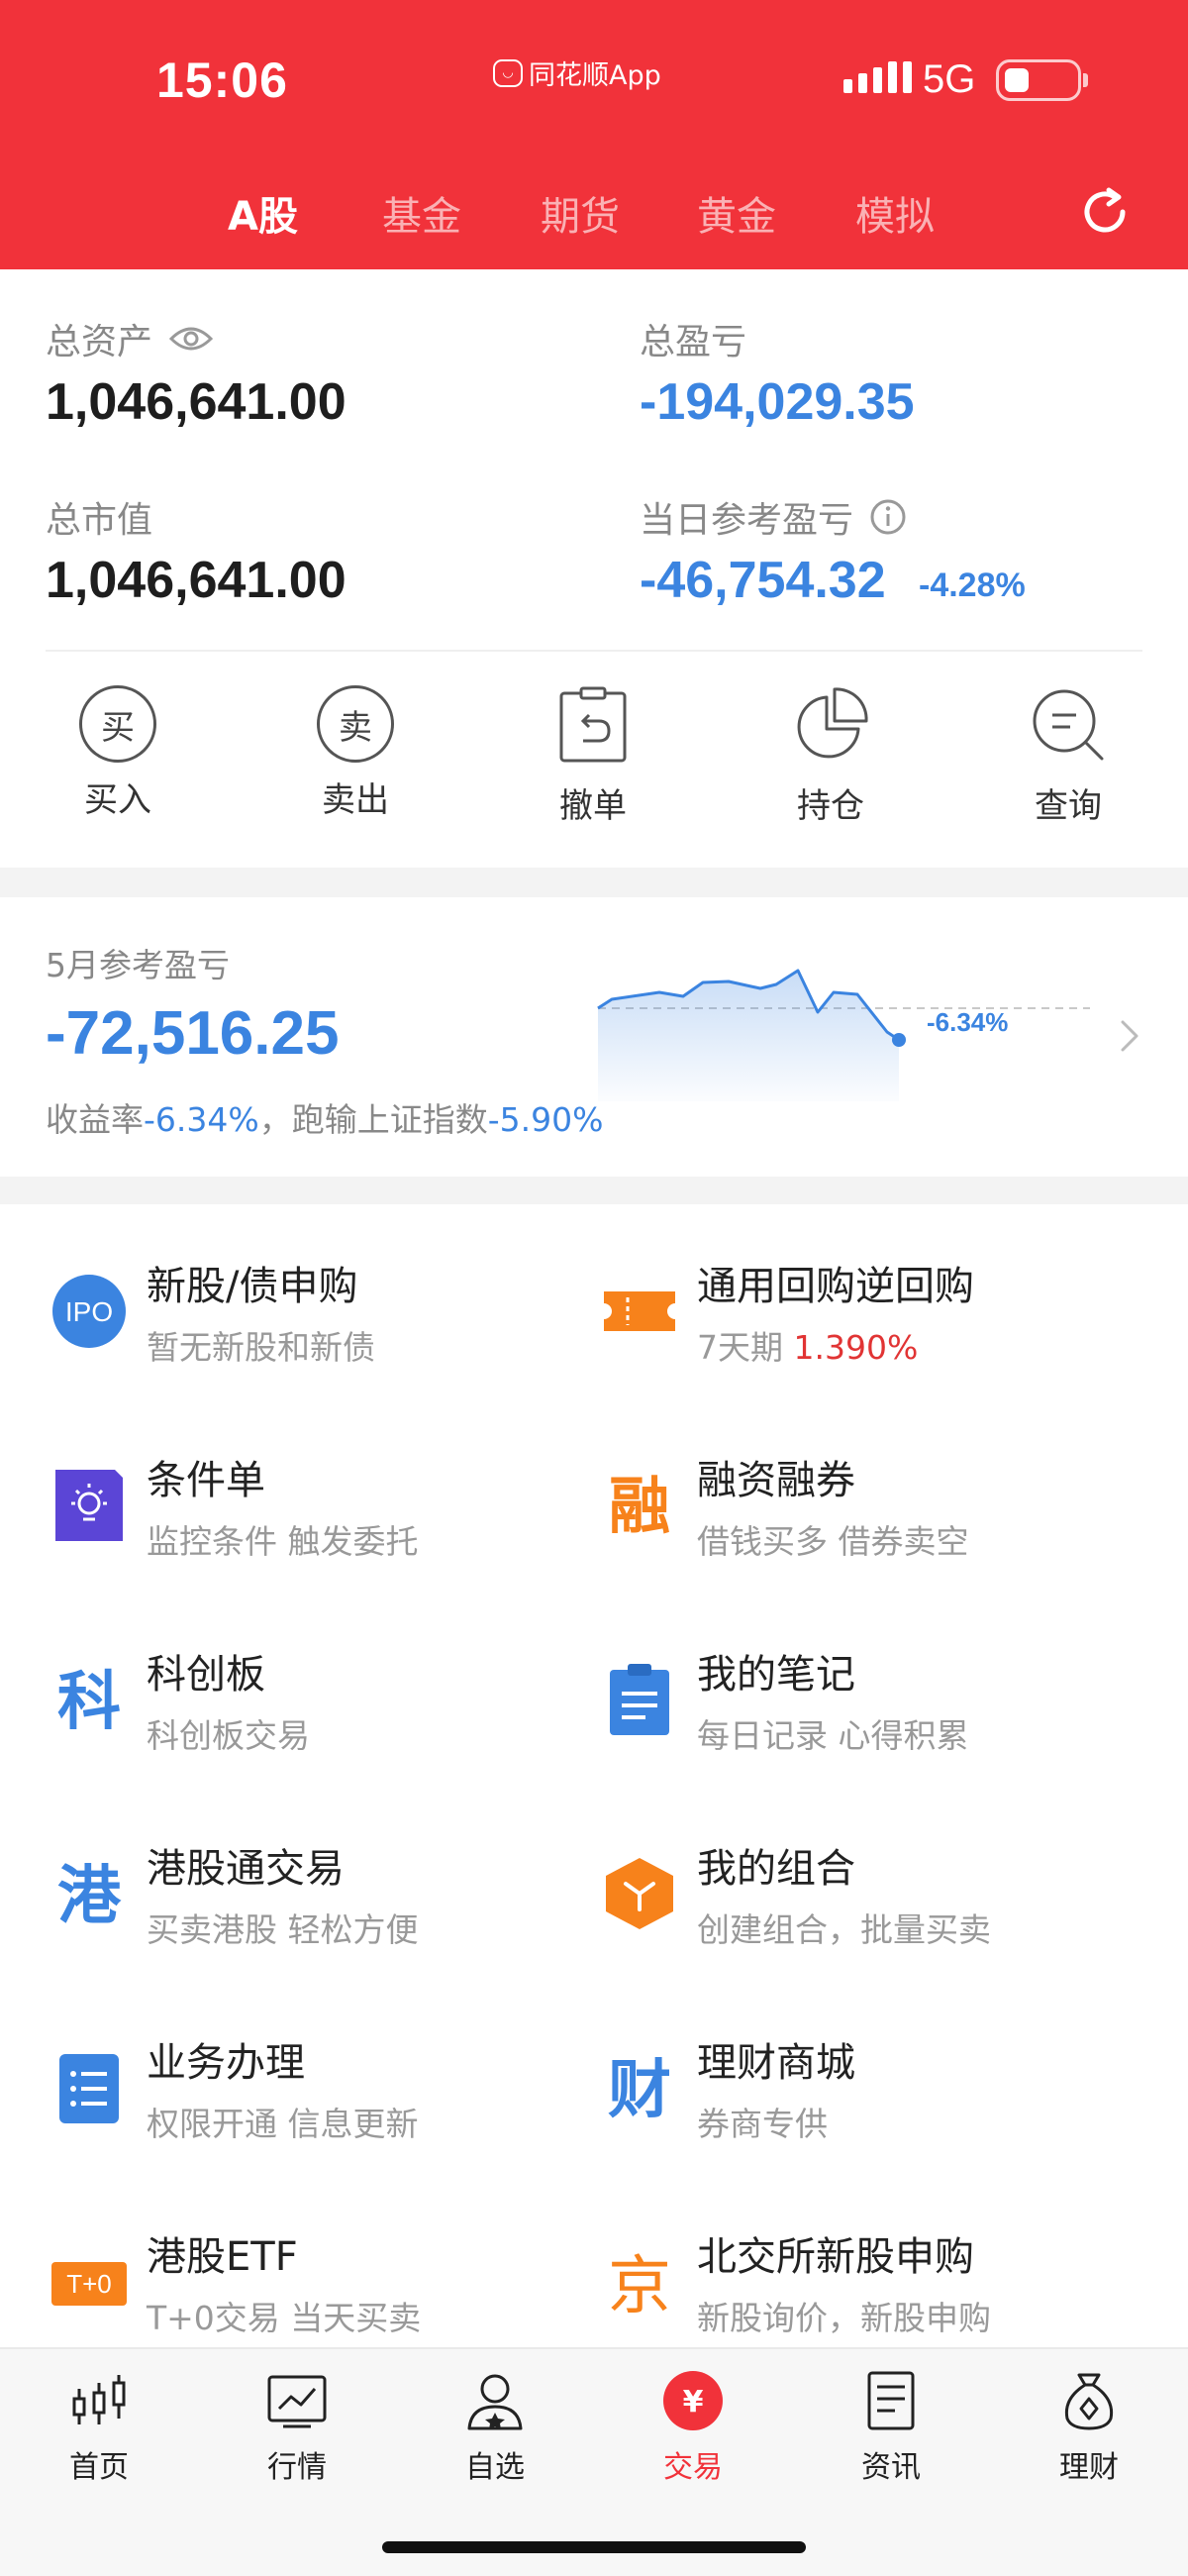  Describe the element at coordinates (877, 77) in the screenshot. I see `signal-icon` at that location.